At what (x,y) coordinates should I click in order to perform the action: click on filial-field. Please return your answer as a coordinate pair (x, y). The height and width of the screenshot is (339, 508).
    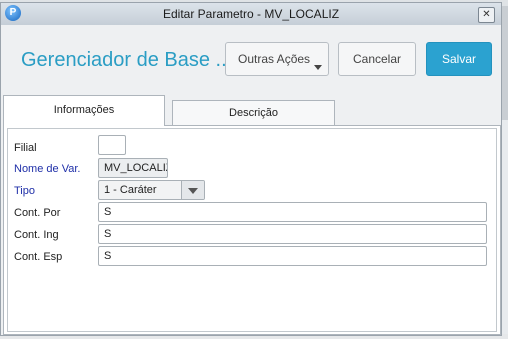
    Looking at the image, I should click on (112, 145).